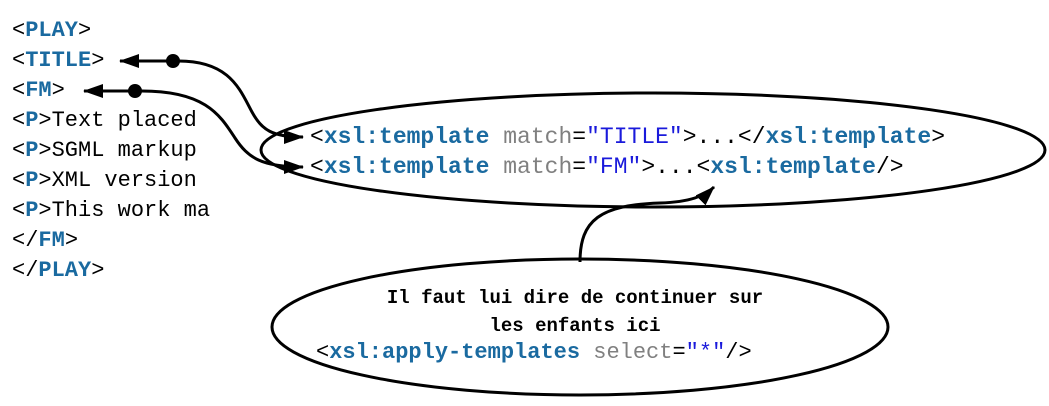 The image size is (1049, 406). Describe the element at coordinates (575, 326) in the screenshot. I see `note-line-2: les enfants ici` at that location.